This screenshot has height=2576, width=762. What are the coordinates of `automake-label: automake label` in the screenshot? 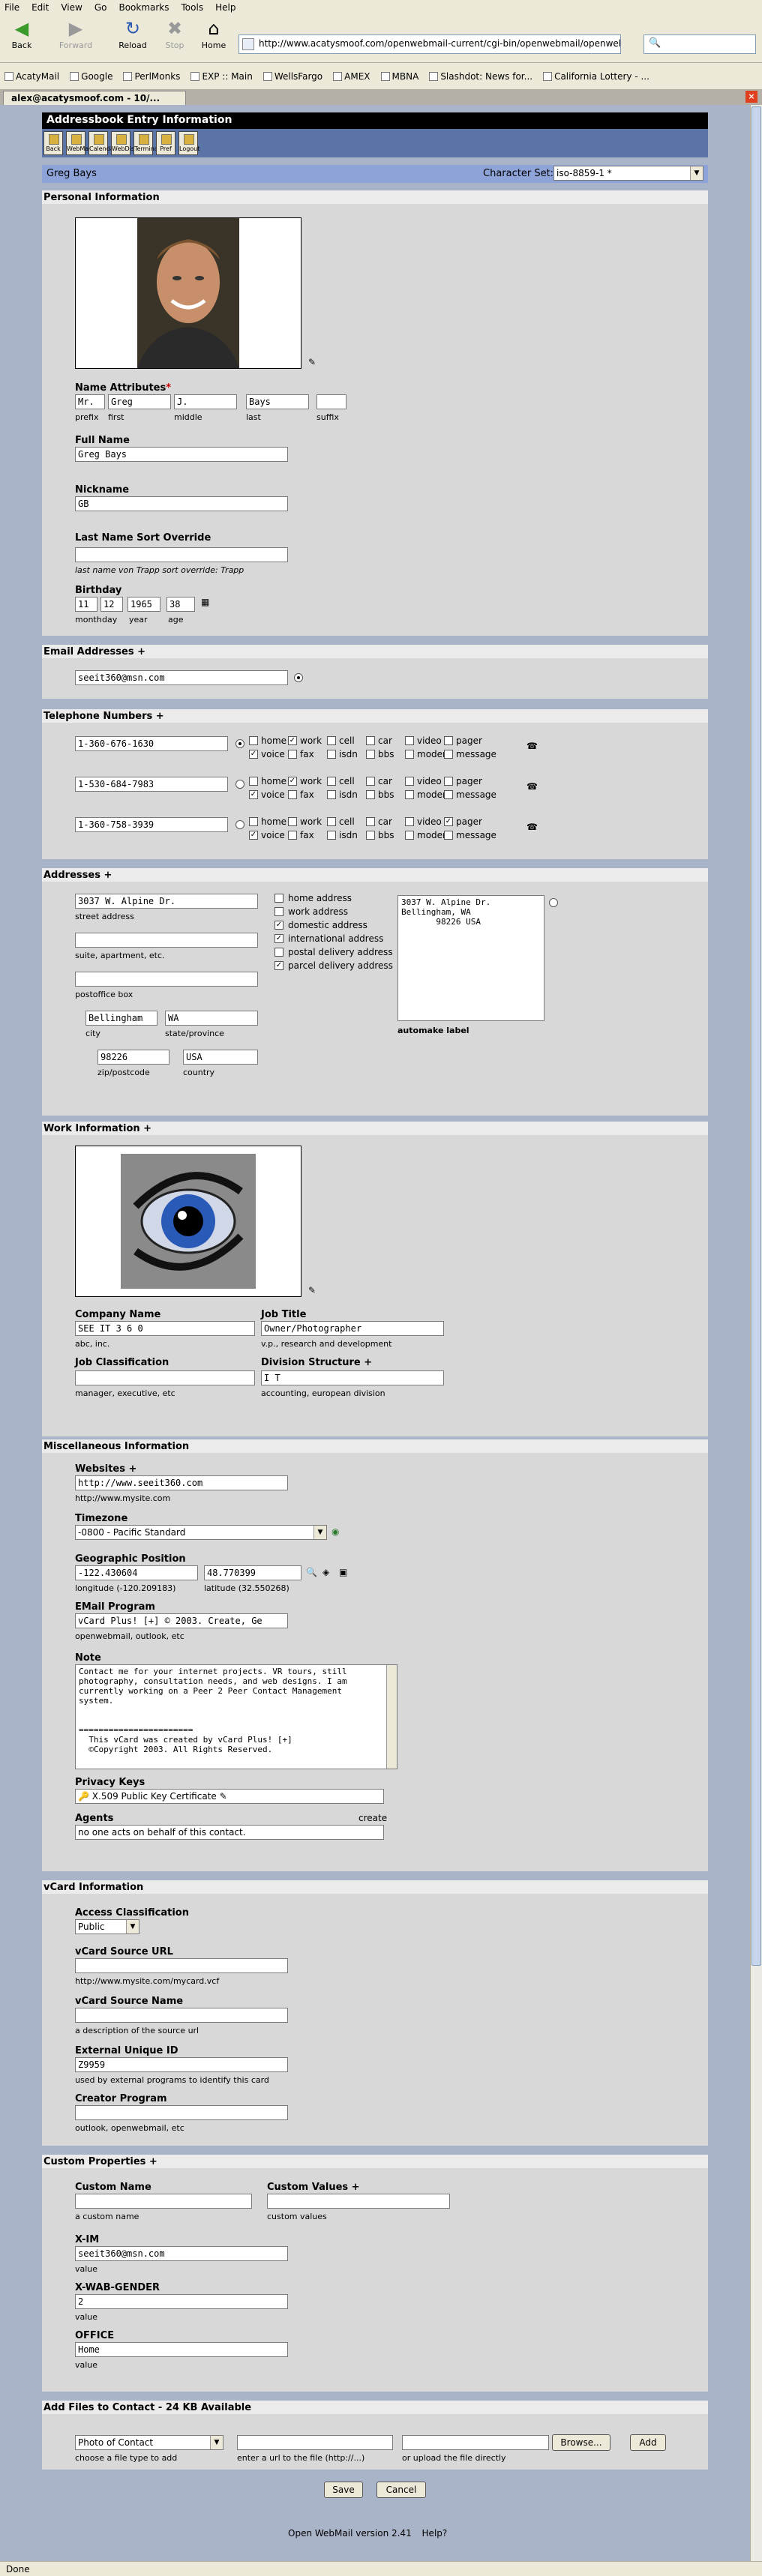 It's located at (434, 1030).